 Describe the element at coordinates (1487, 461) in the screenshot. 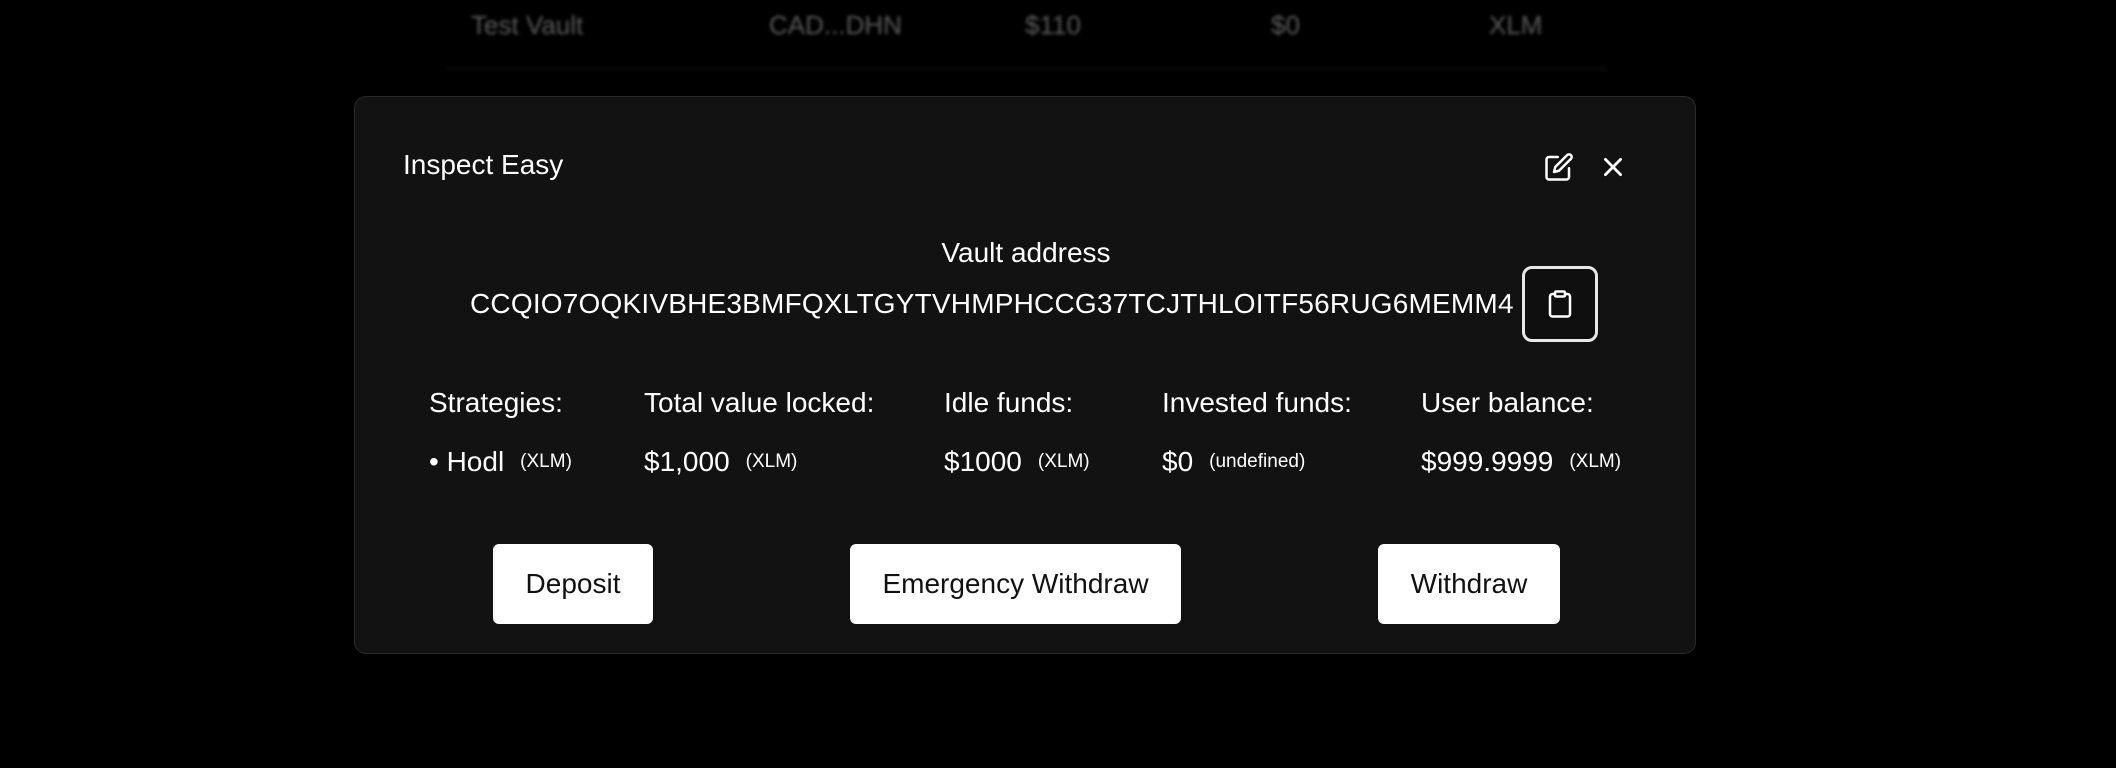

I see `user-balance-value: $999.9999` at that location.